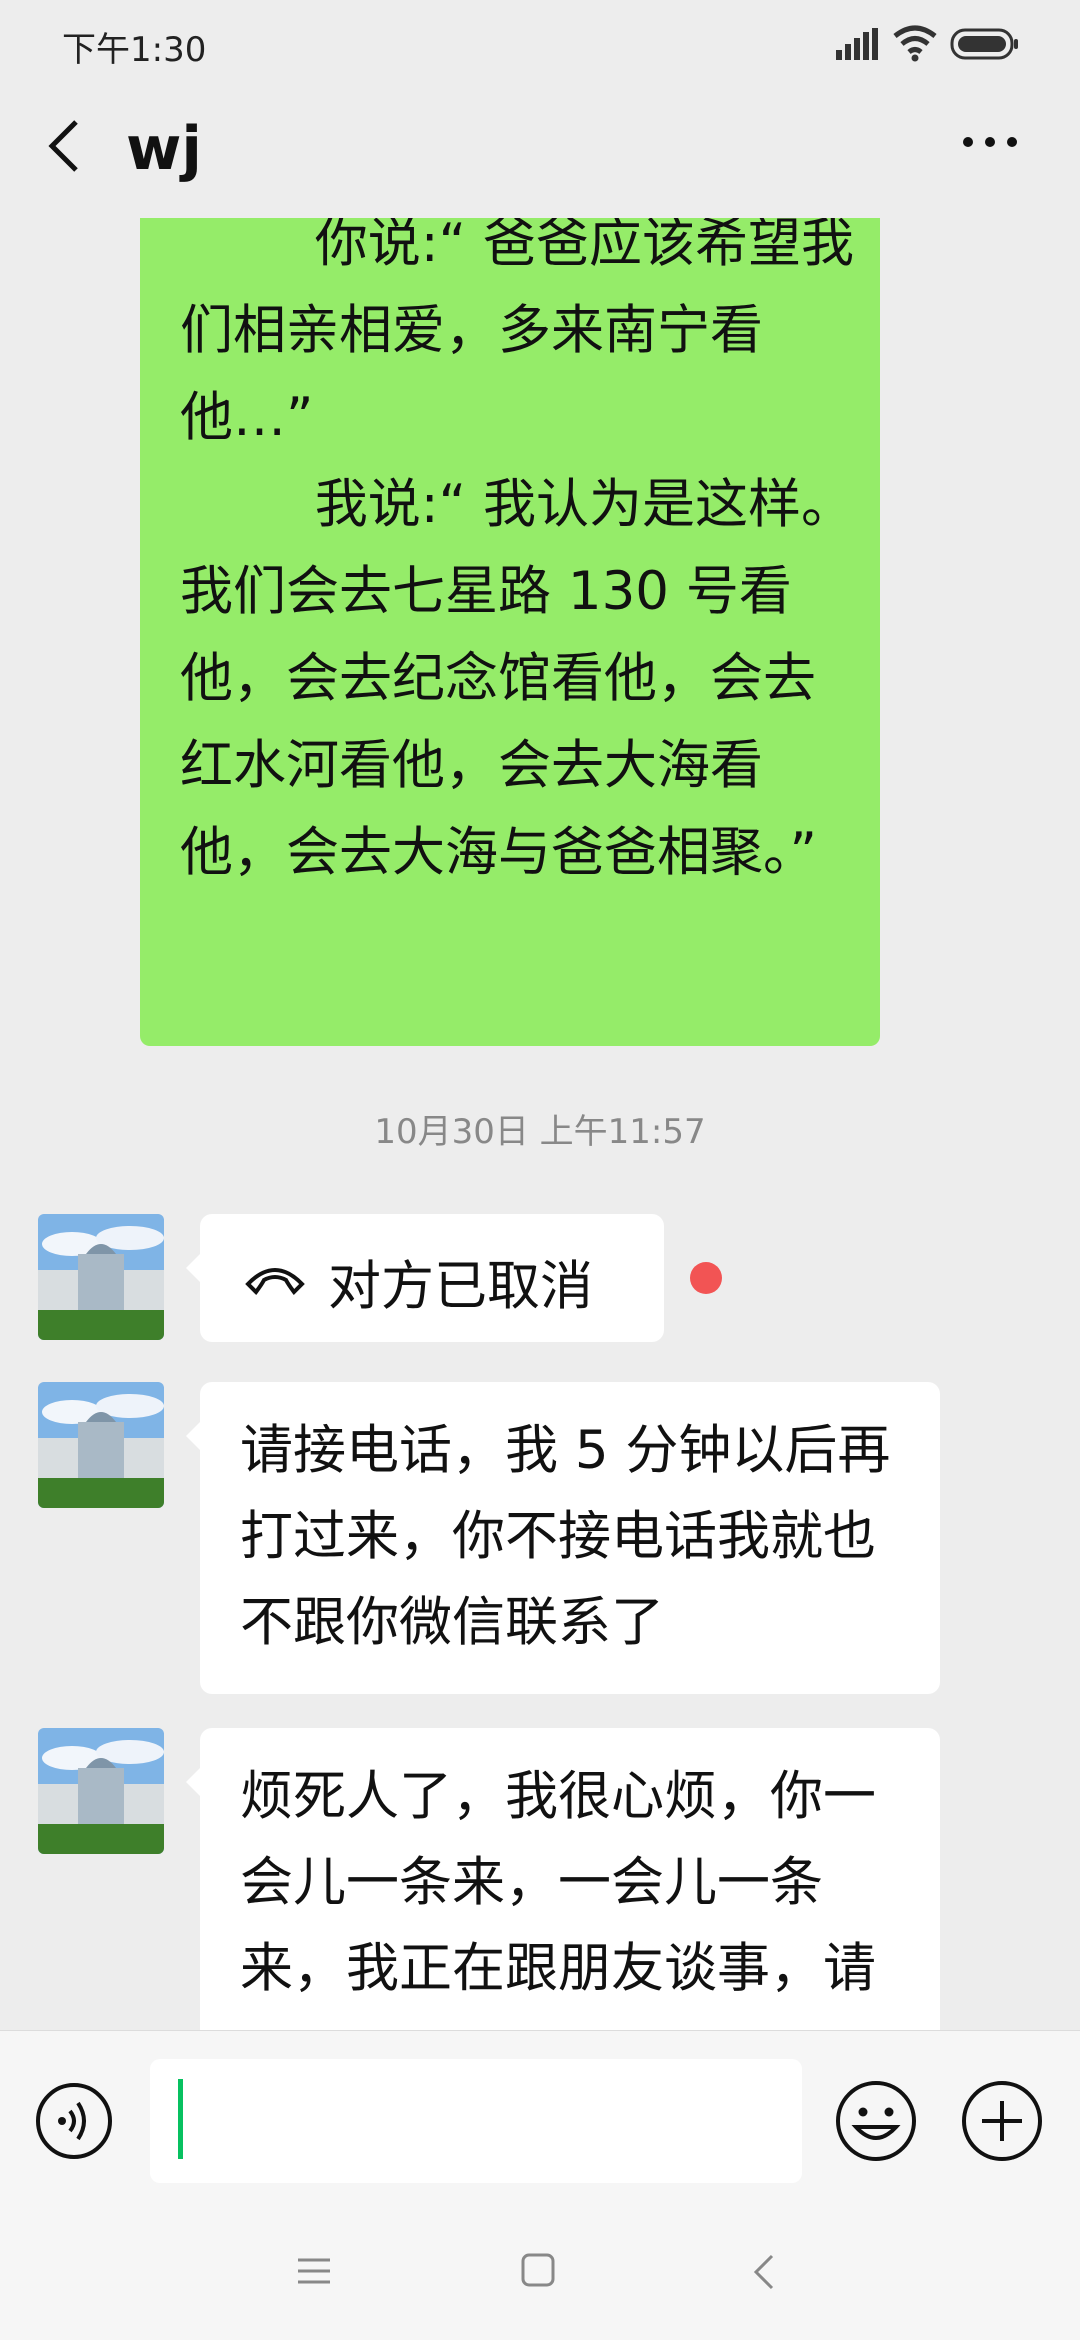 This screenshot has height=2340, width=1080. I want to click on status-bar: 下午1:30, so click(540, 45).